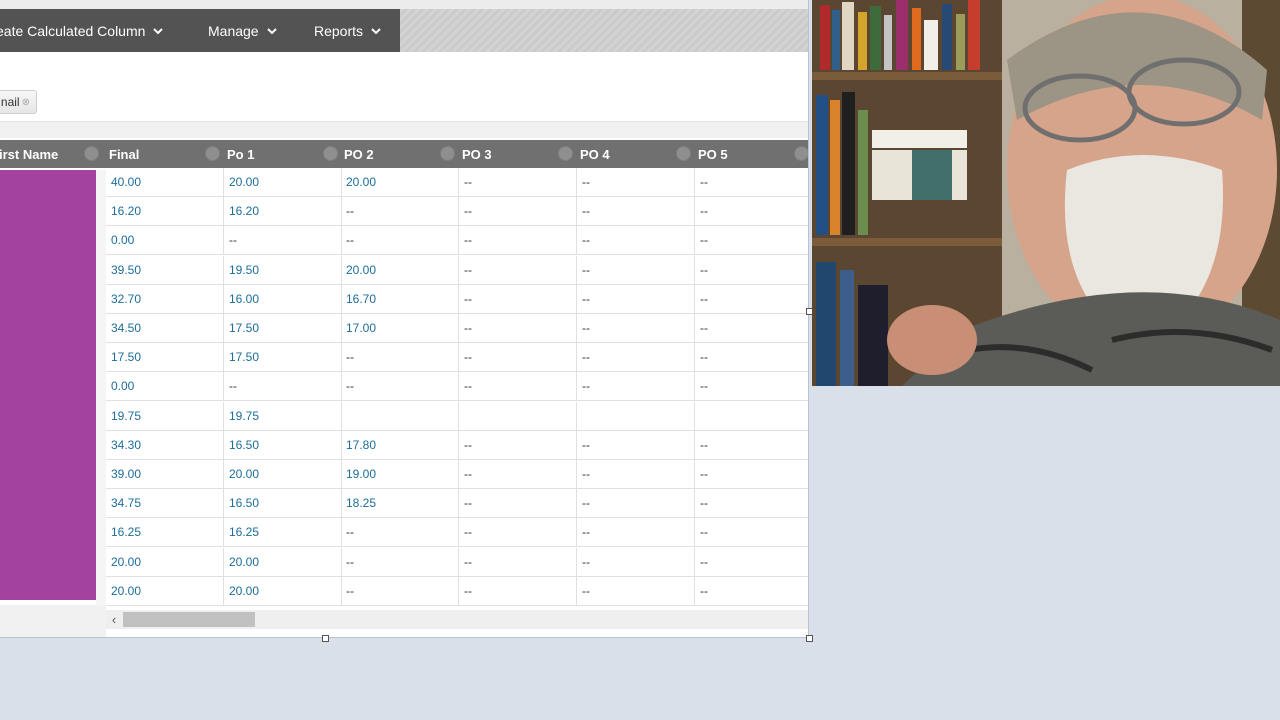  Describe the element at coordinates (283, 532) in the screenshot. I see `grade-cell: 16.25` at that location.